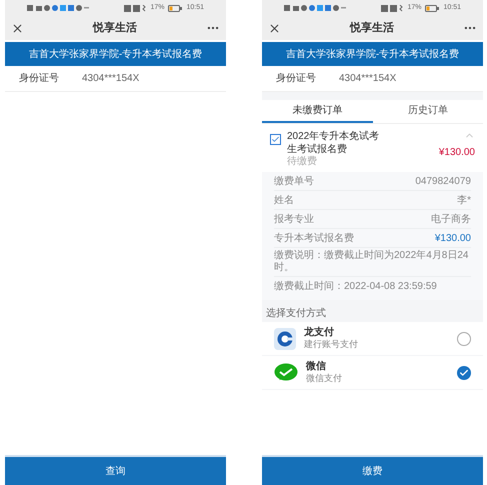 This screenshot has height=485, width=487. I want to click on tab: 历史订单, so click(427, 111).